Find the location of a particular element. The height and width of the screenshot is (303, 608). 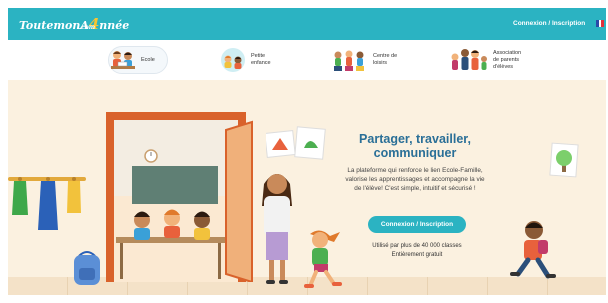

category-petite-enfance: Petite enfance is located at coordinates (258, 60).